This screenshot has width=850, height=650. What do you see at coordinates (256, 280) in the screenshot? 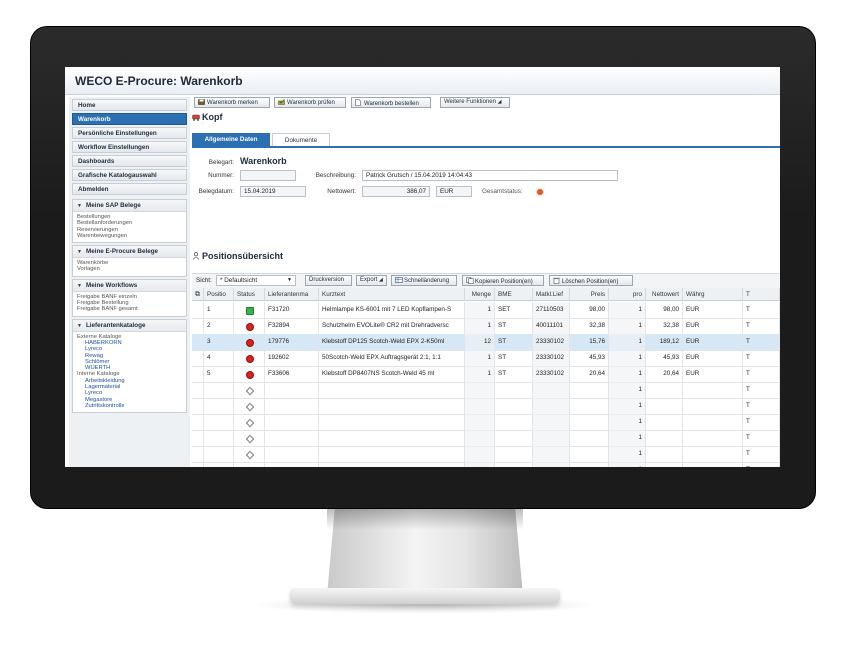
I see `sicht-select: * Defaultsicht ▼` at bounding box center [256, 280].